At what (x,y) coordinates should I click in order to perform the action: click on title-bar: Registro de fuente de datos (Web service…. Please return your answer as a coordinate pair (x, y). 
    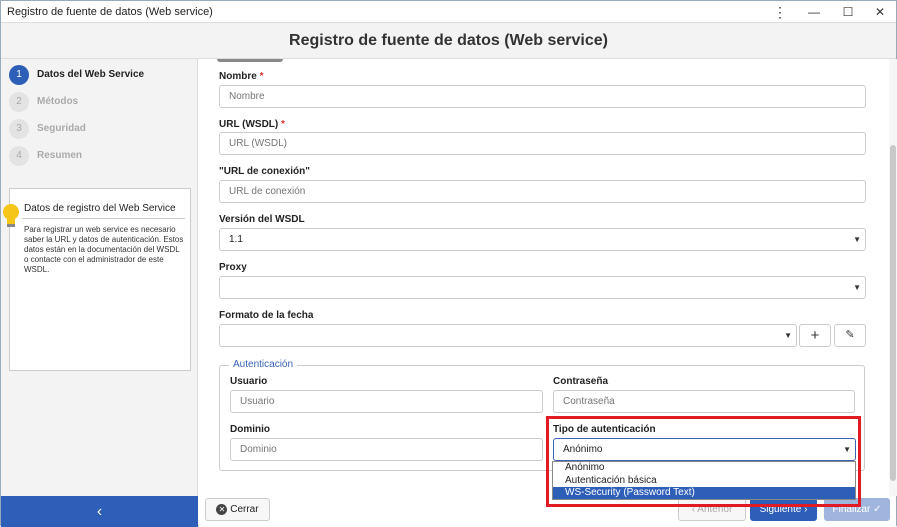
    Looking at the image, I should click on (448, 12).